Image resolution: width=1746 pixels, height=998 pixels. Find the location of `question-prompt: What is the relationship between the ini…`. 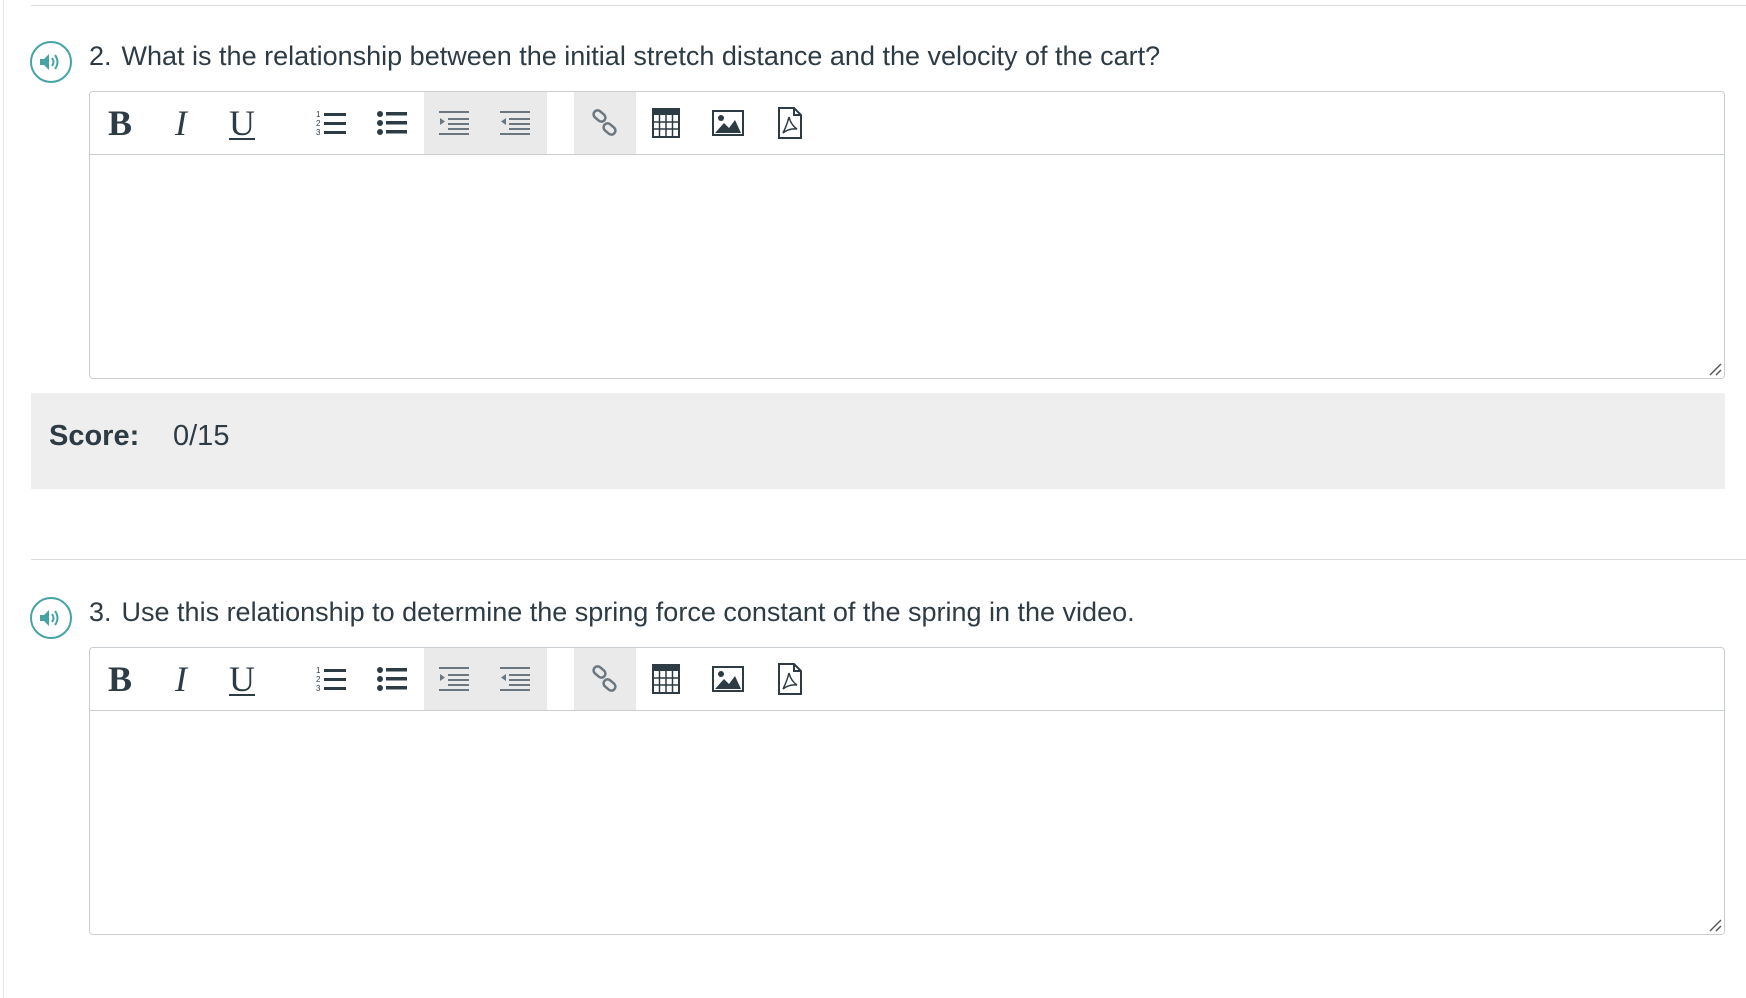

question-prompt: What is the relationship between the ini… is located at coordinates (641, 56).